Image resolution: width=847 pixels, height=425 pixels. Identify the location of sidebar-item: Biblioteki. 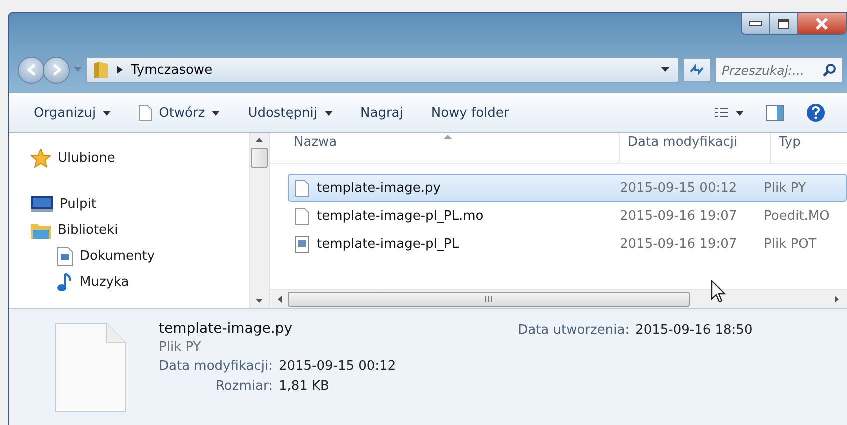
(129, 230).